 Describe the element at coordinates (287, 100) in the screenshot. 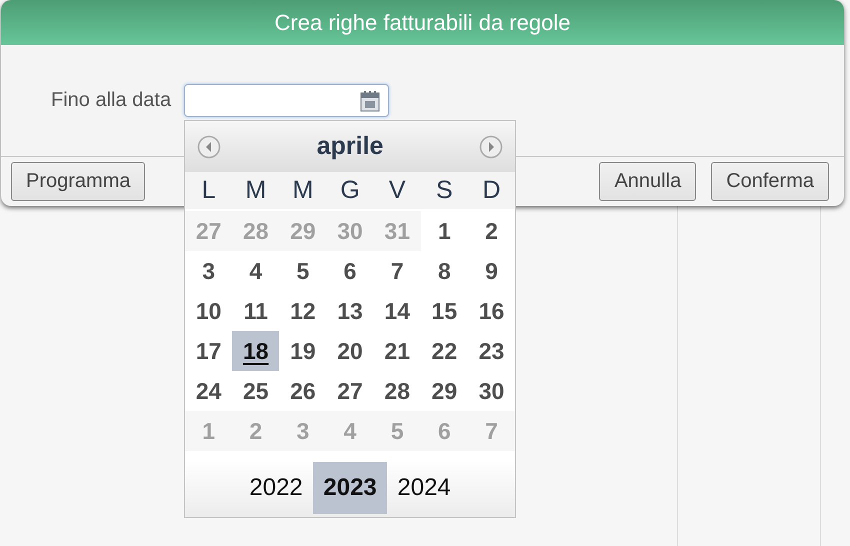

I see `date-field` at that location.